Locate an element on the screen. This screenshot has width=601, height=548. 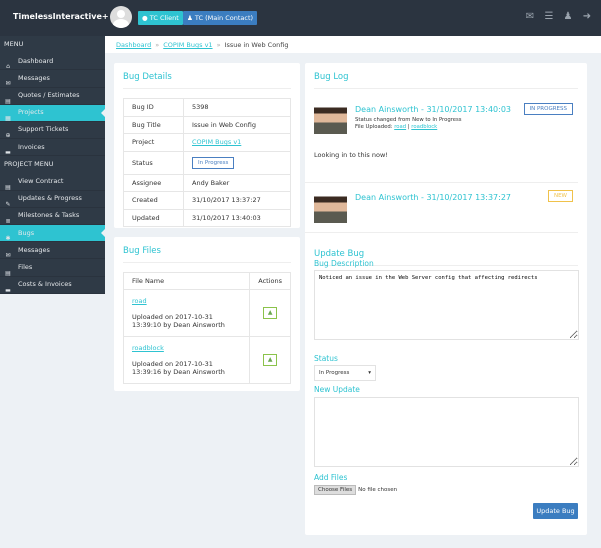
sidebar-item-costs-invoices: ▬ Costs & Invoices is located at coordinates (52, 285).